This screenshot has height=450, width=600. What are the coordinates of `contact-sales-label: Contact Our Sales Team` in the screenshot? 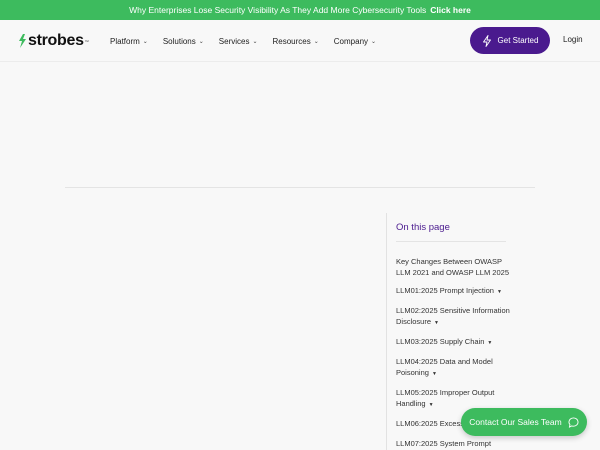 It's located at (515, 422).